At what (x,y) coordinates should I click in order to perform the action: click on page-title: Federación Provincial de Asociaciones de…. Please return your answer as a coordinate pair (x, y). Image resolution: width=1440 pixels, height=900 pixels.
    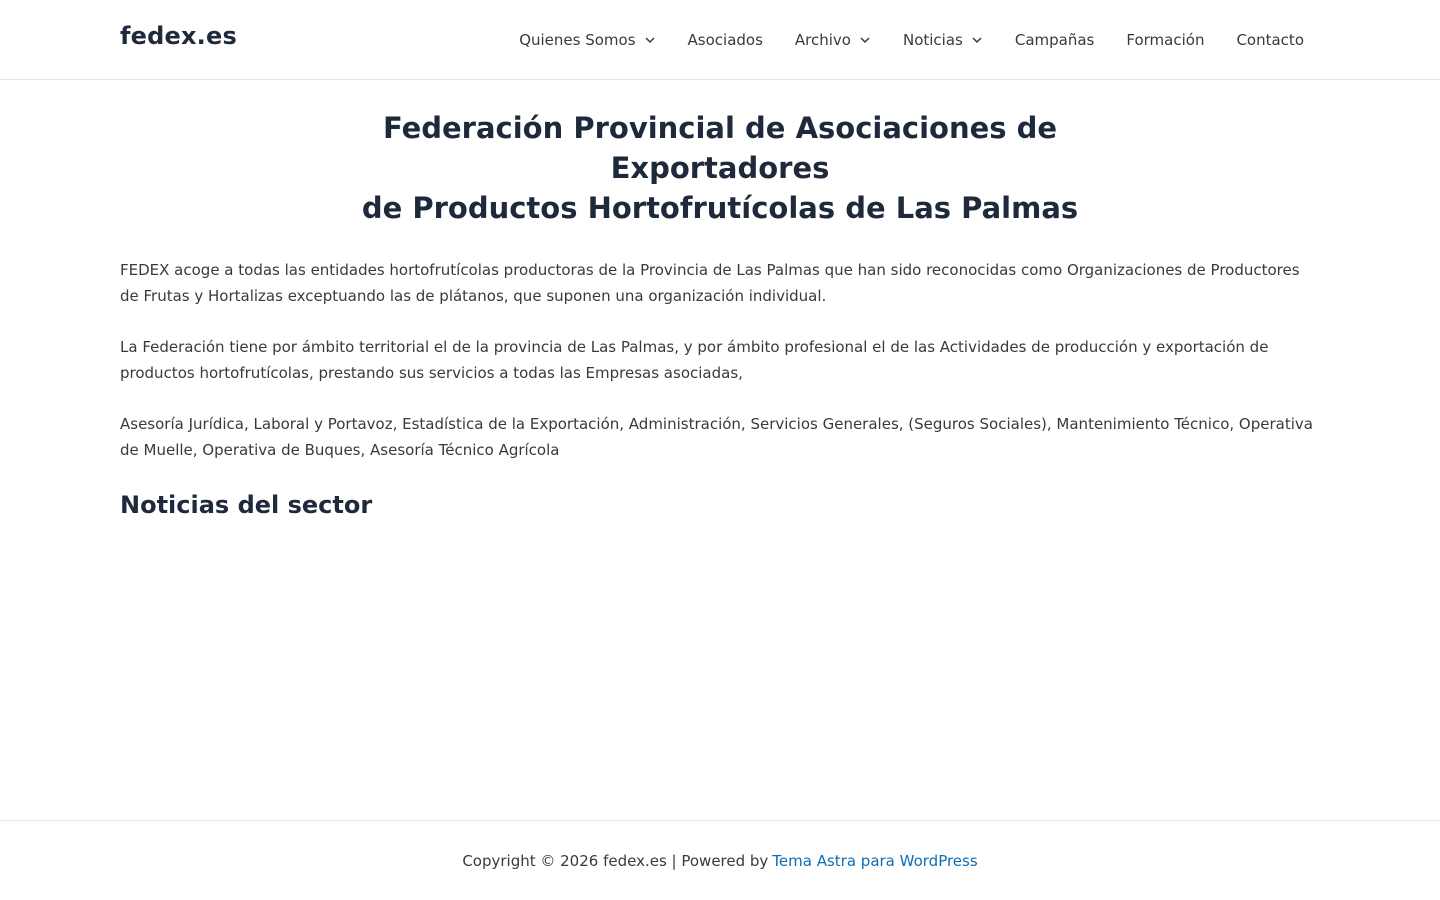
    Looking at the image, I should click on (720, 168).